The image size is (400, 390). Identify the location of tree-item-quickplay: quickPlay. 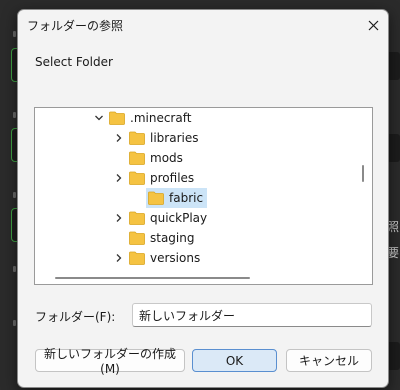
(159, 218).